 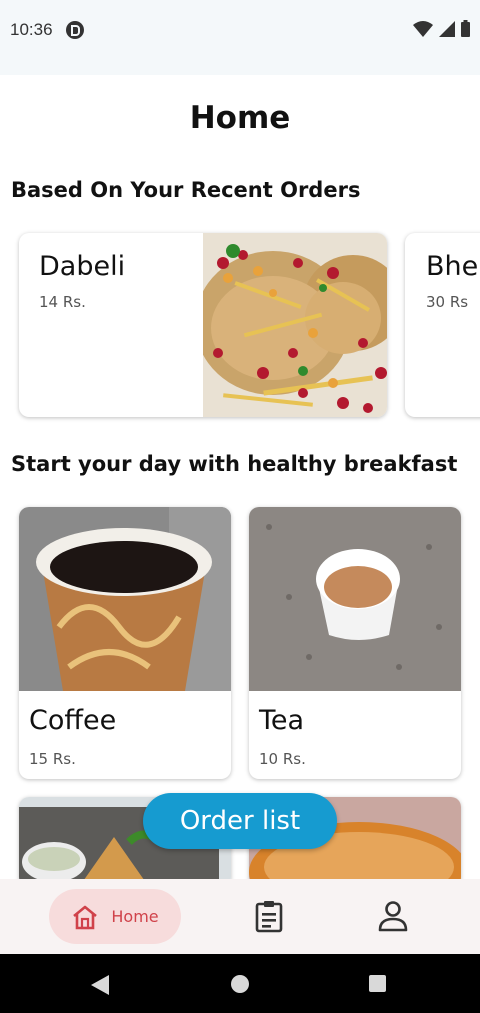 What do you see at coordinates (393, 916) in the screenshot?
I see `profile-icon` at bounding box center [393, 916].